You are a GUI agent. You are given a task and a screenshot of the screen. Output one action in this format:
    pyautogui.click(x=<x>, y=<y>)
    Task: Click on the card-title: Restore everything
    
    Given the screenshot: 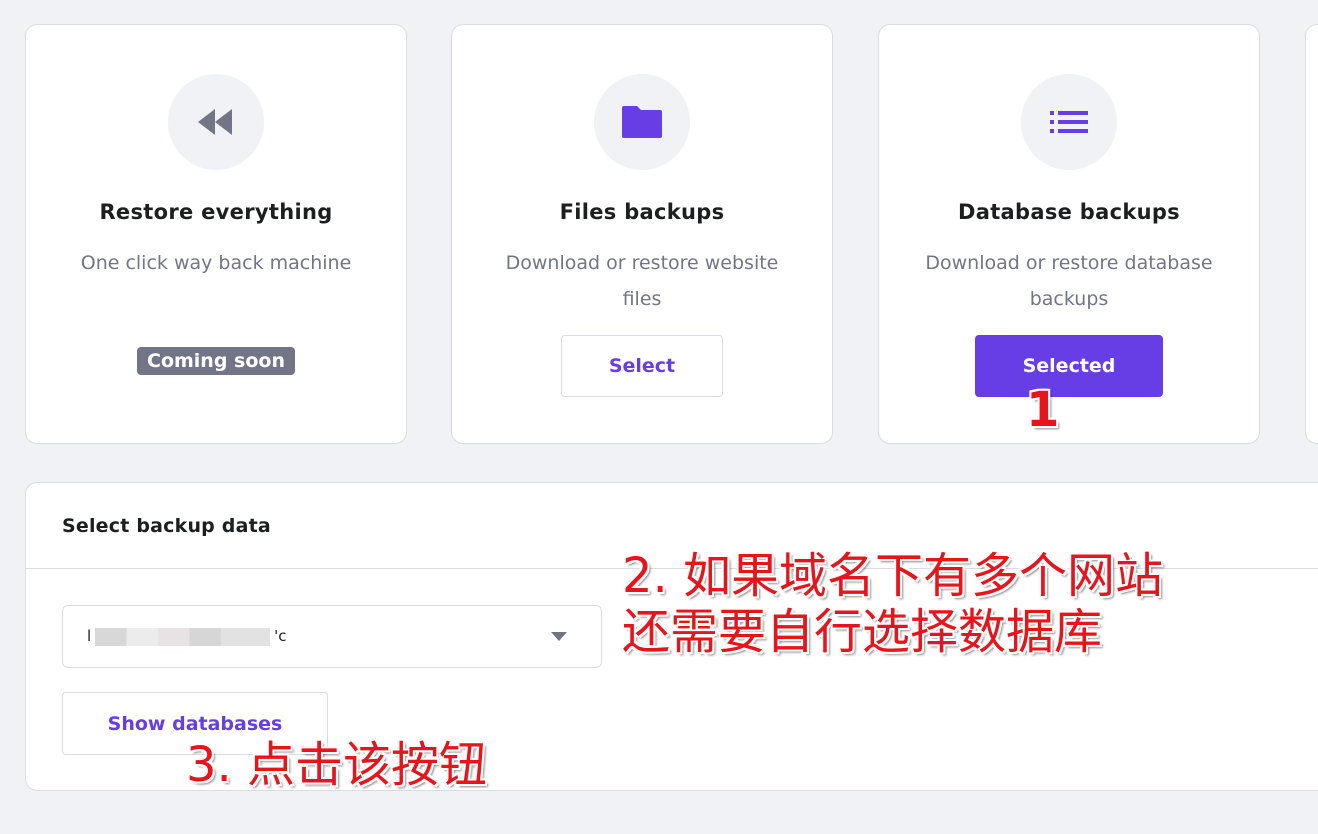 What is the action you would take?
    pyautogui.click(x=216, y=212)
    